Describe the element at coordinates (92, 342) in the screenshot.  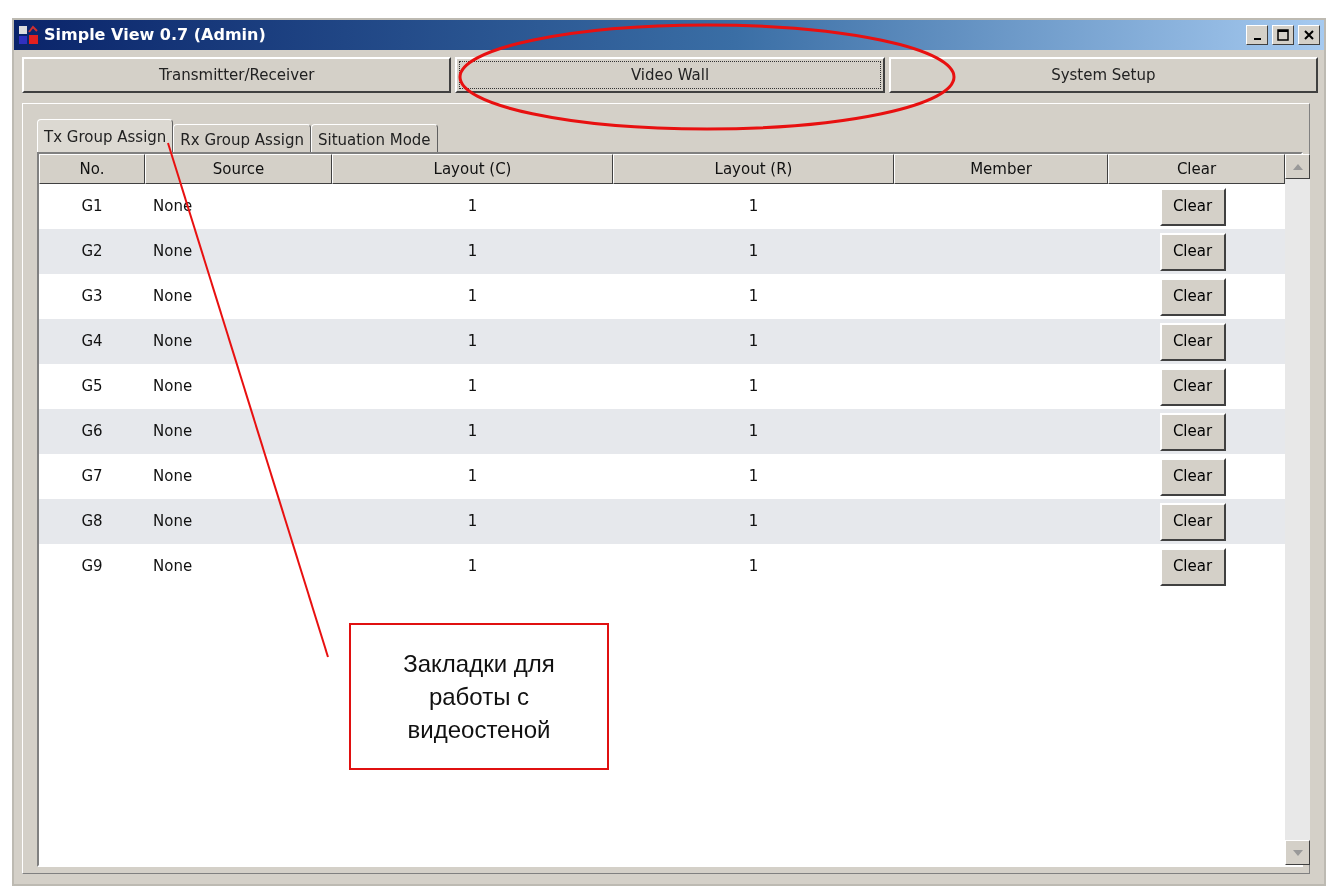
I see `table-cell-text: G4` at that location.